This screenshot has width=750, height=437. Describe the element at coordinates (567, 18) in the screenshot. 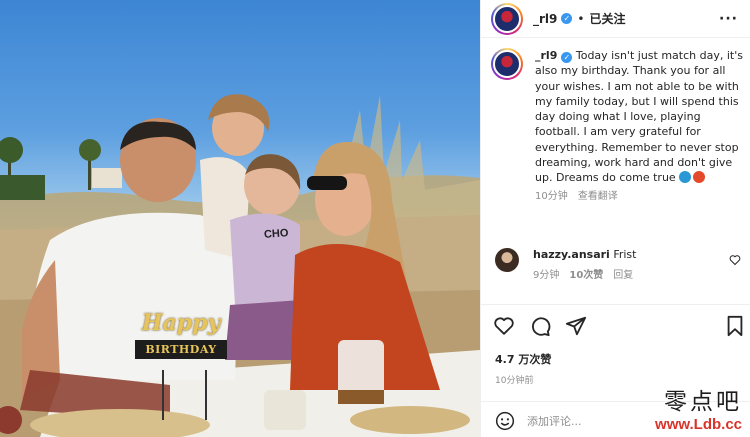

I see `verified-badge-icon: ✓` at that location.